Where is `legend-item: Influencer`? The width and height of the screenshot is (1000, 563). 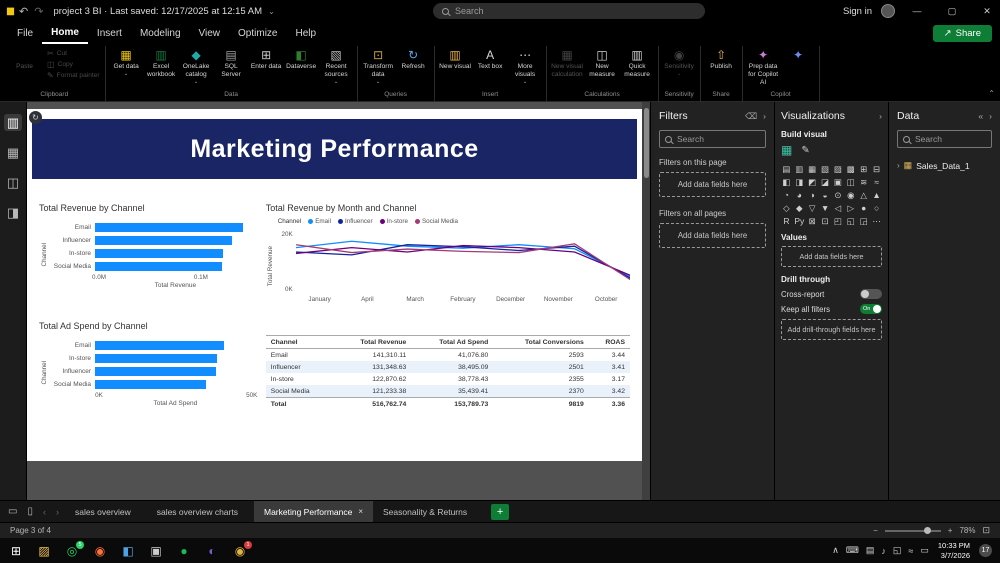
legend-item: Influencer is located at coordinates (355, 221).